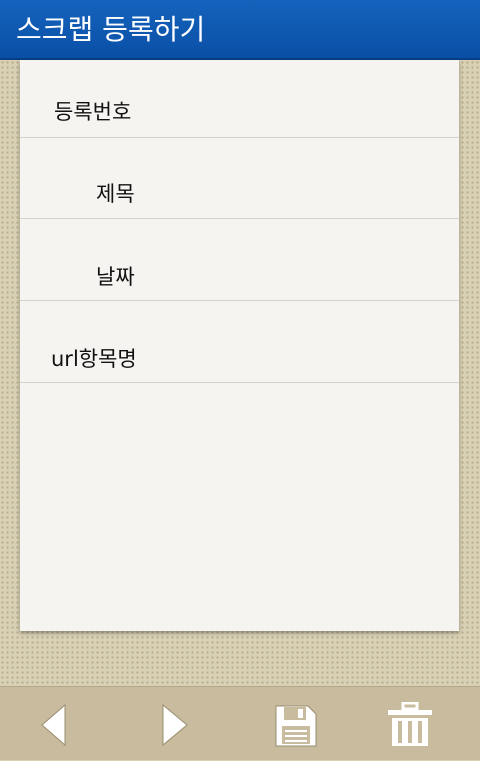  I want to click on delete-button, so click(410, 724).